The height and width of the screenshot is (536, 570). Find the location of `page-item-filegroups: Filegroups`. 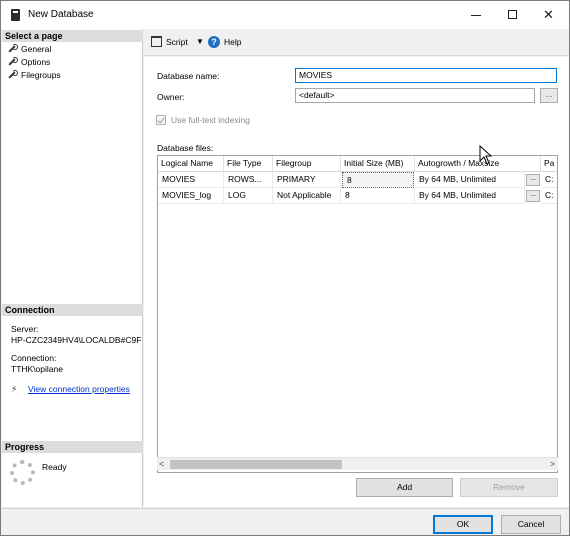

page-item-filegroups: Filegroups is located at coordinates (34, 75).